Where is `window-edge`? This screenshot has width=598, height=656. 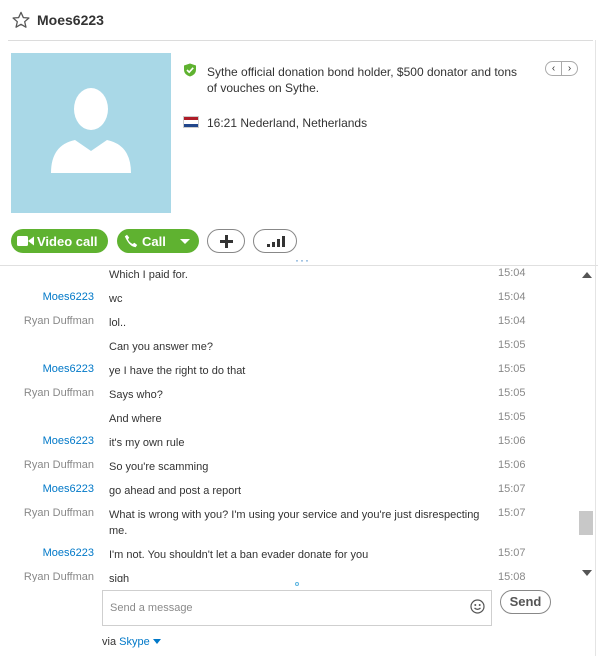
window-edge is located at coordinates (595, 348).